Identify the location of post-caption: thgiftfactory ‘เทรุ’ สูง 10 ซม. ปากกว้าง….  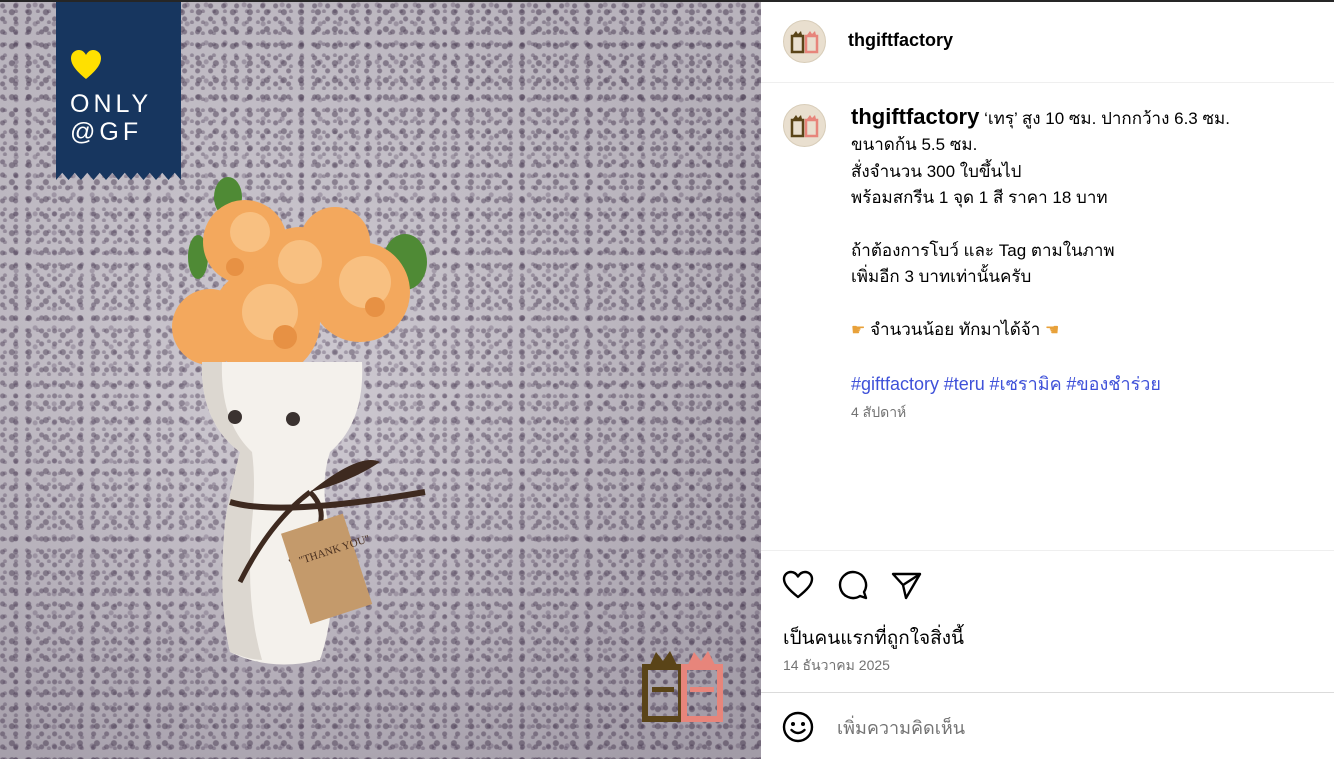
(1086, 263).